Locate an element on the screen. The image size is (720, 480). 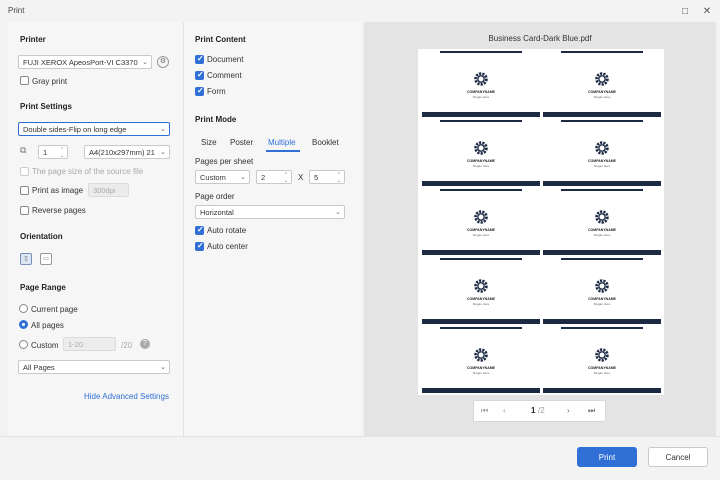
print-settings-heading: Print Settings is located at coordinates (46, 106).